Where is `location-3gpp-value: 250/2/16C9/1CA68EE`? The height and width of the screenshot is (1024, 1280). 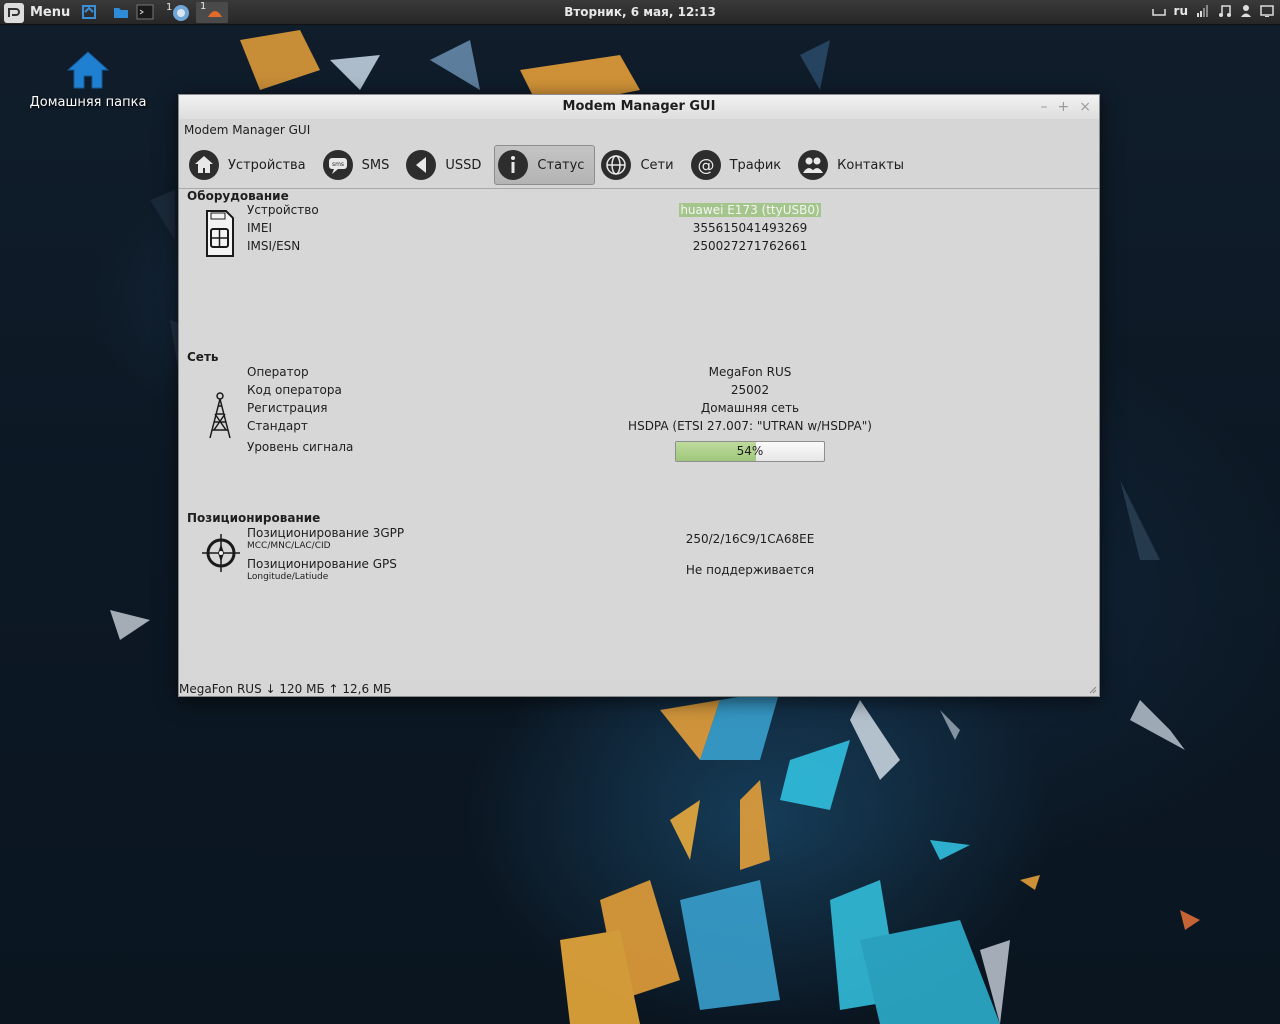
location-3gpp-value: 250/2/16C9/1CA68EE is located at coordinates (750, 539).